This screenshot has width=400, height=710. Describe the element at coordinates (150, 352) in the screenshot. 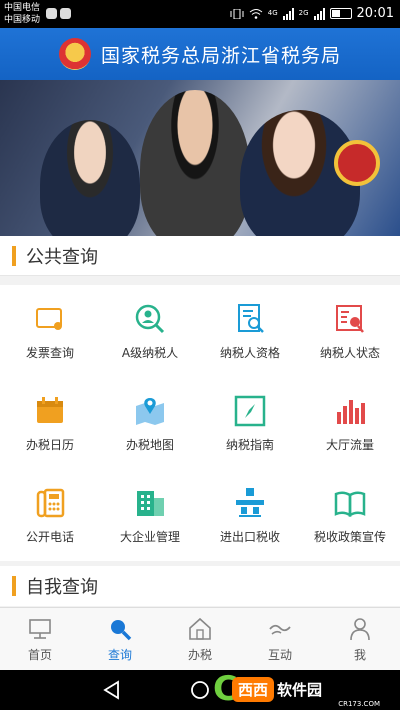

I see `grid-item-label: A级纳税人` at that location.